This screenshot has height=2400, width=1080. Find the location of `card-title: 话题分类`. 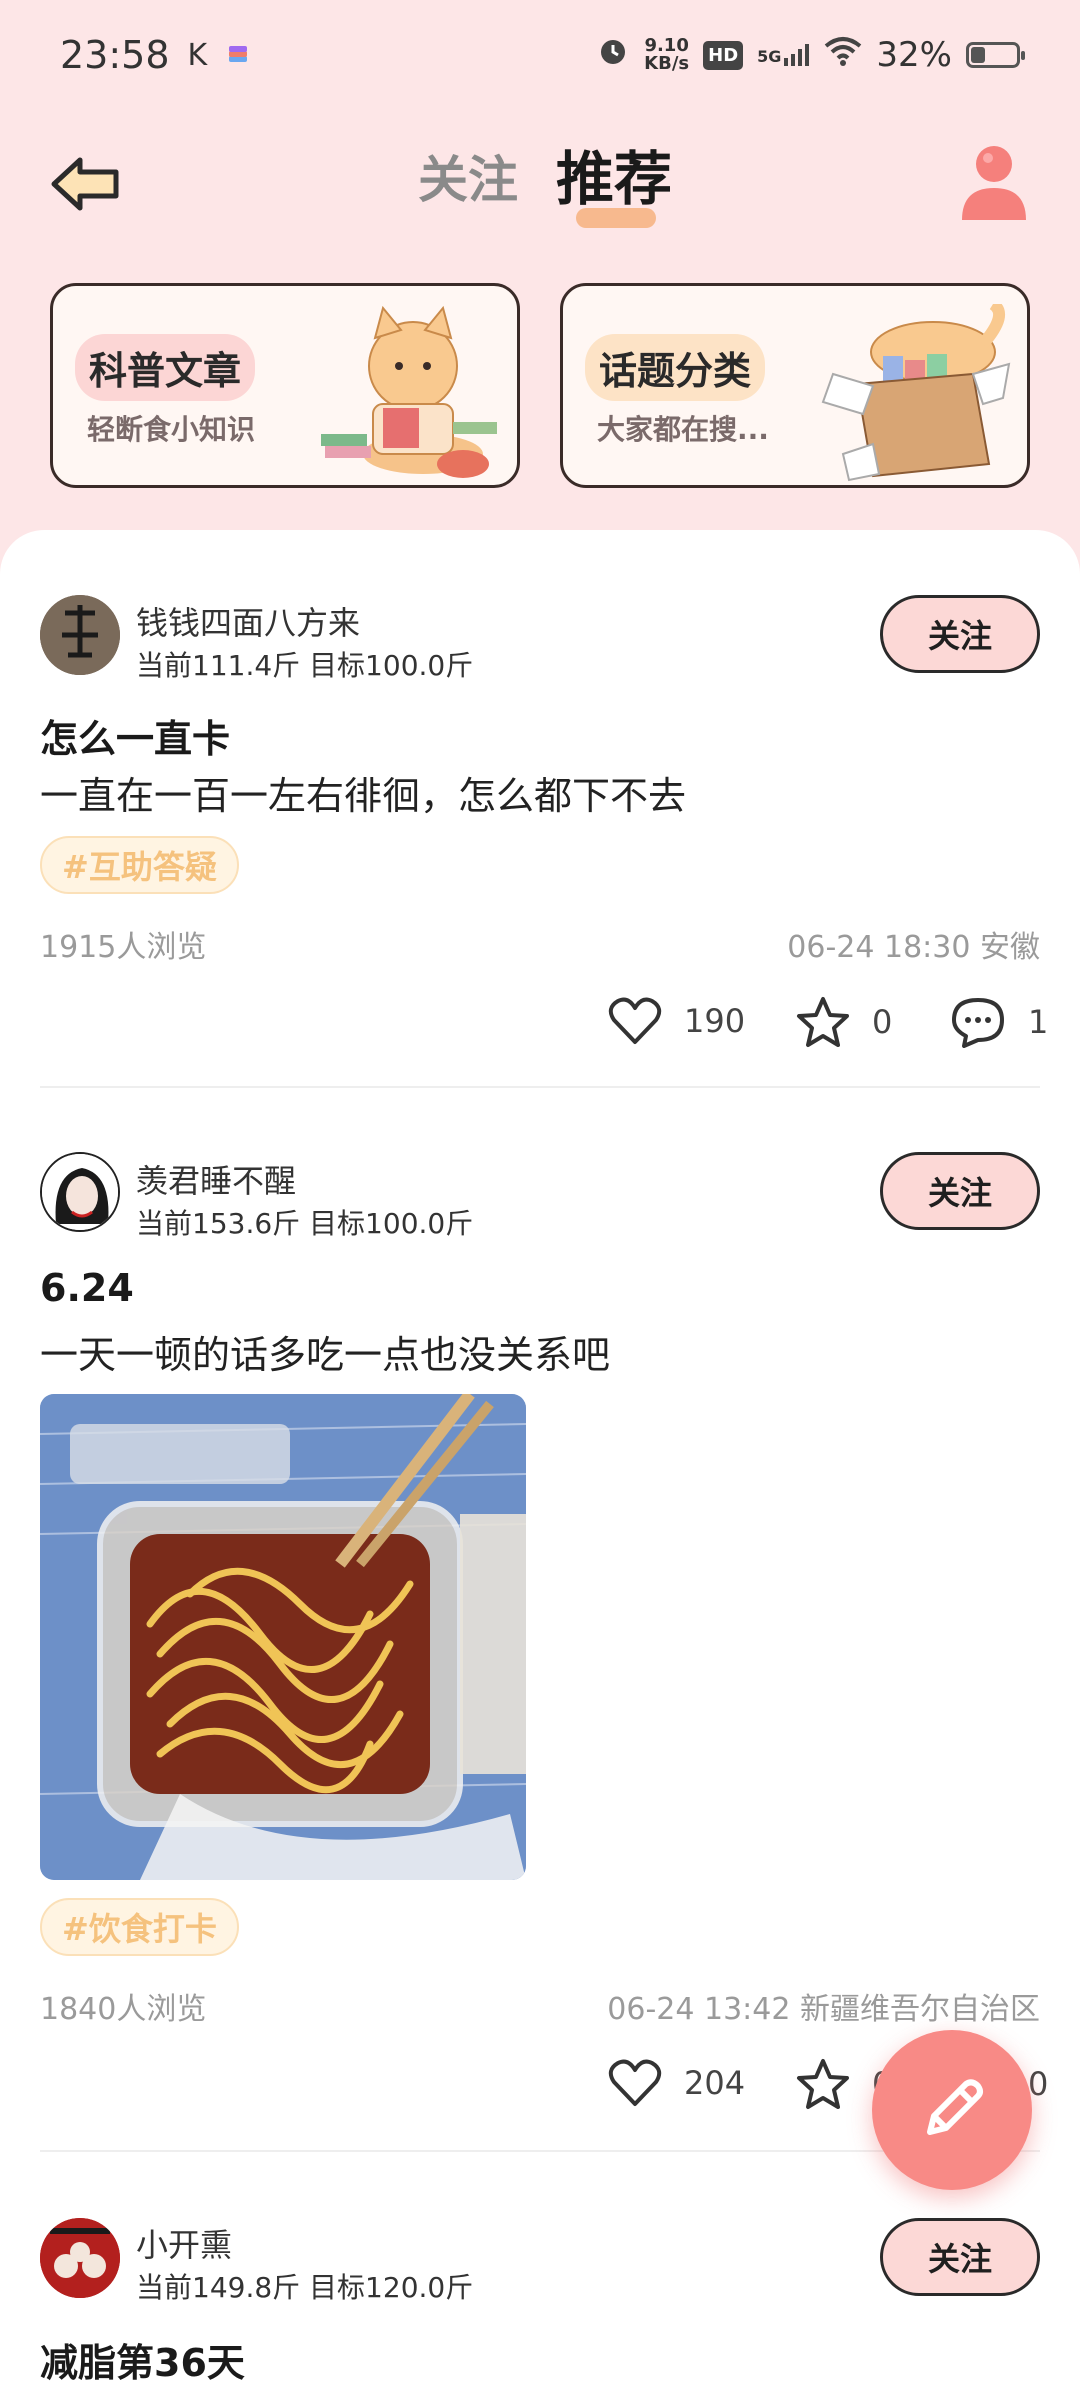

card-title: 话题分类 is located at coordinates (675, 367).